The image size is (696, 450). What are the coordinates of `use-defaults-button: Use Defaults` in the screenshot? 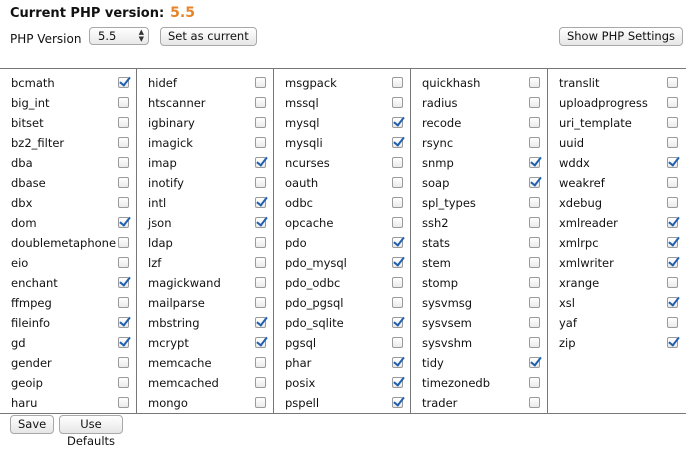 It's located at (91, 431).